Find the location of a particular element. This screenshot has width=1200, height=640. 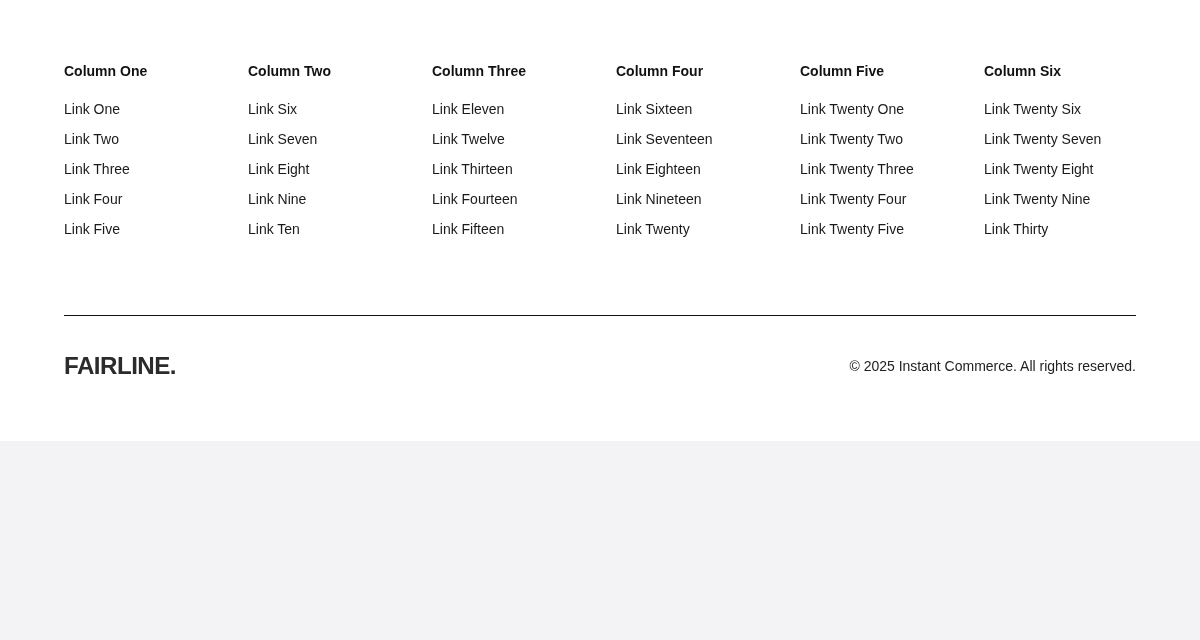

footer-link: Link Sixteen is located at coordinates (654, 109).